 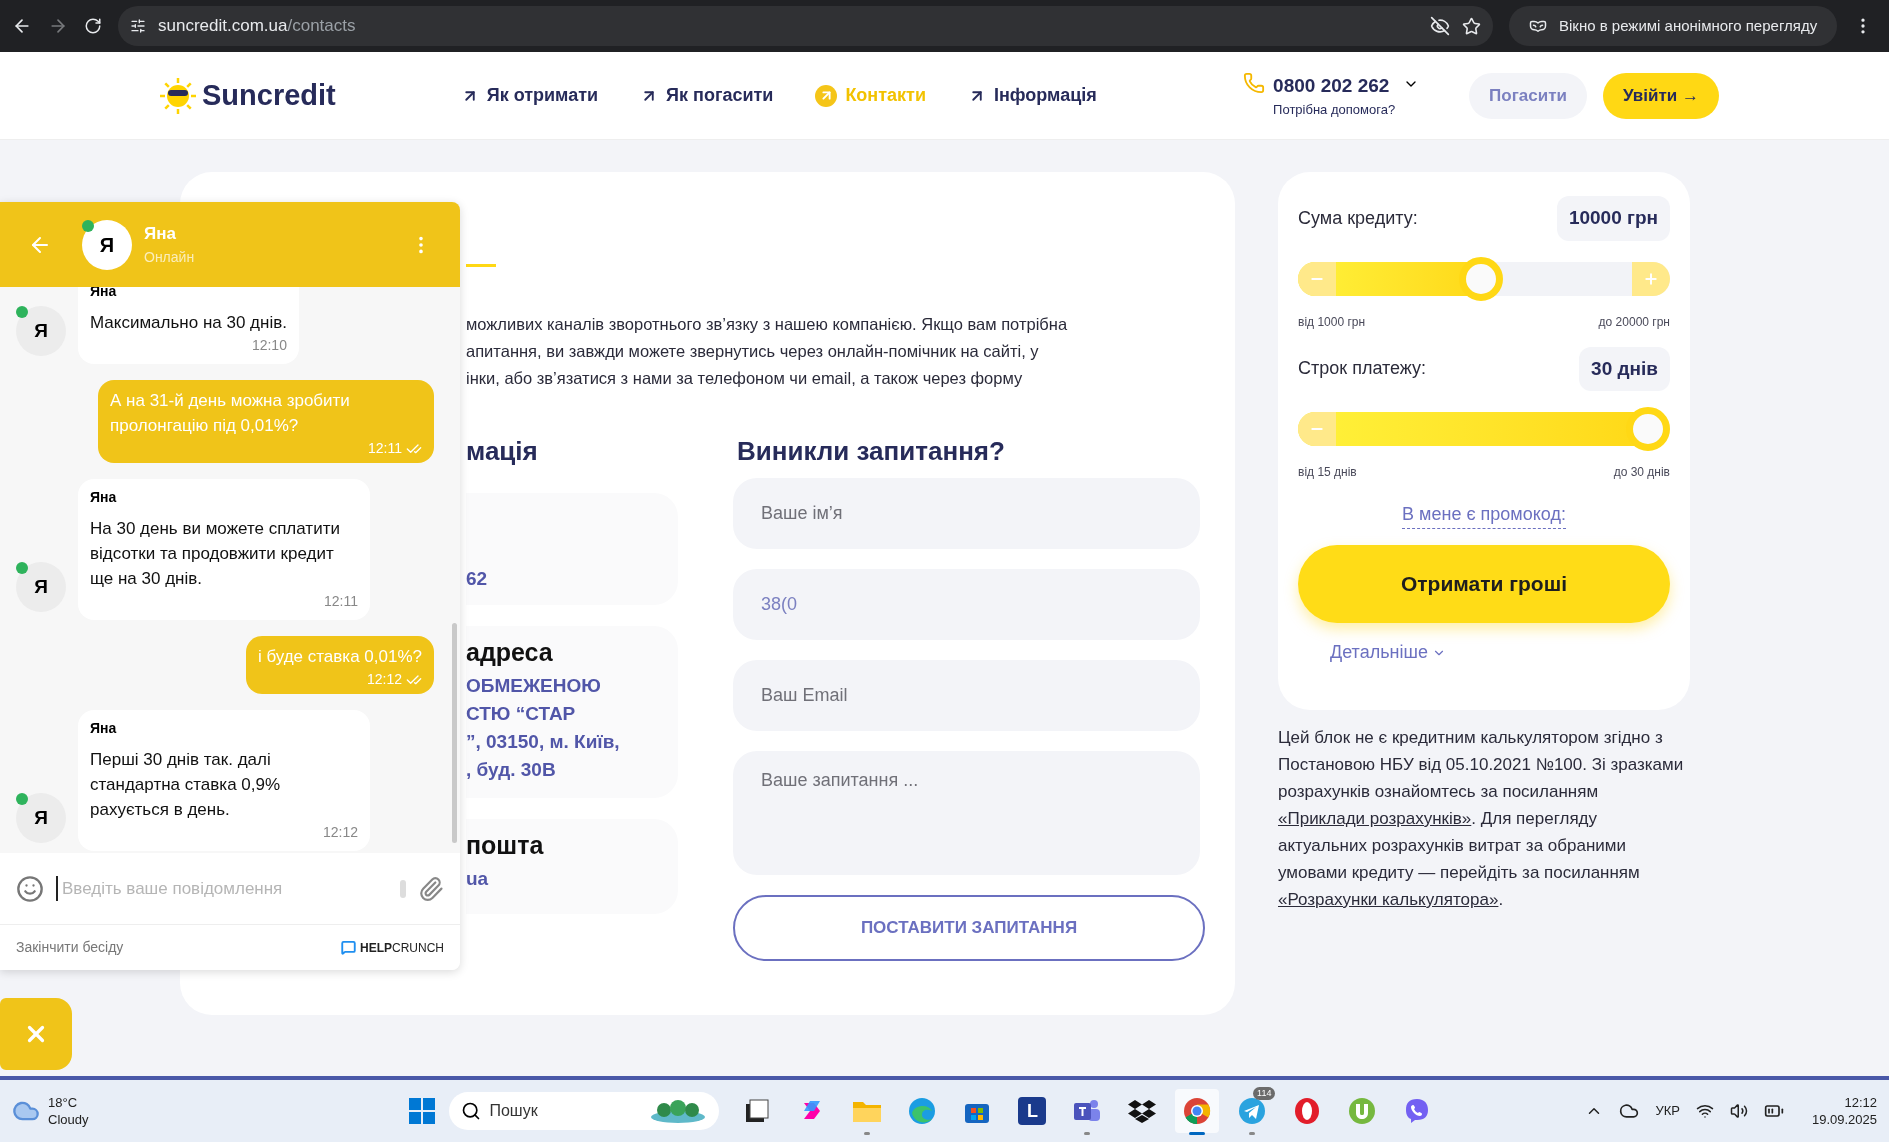 I want to click on app-icon: L, so click(x=1032, y=1111).